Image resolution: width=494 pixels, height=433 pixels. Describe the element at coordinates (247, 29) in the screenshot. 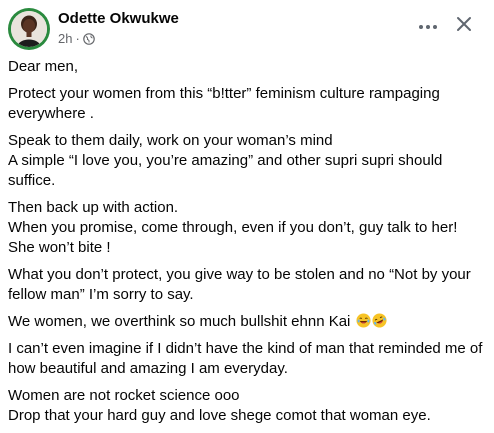

I see `post-header: Odette Okwukwe 2h ·` at that location.